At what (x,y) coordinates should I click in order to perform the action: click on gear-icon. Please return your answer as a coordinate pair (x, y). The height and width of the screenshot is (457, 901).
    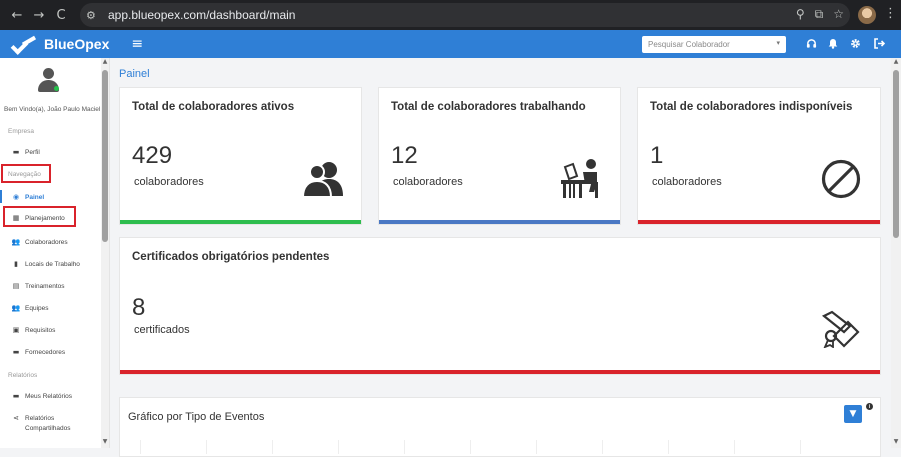
    Looking at the image, I should click on (855, 43).